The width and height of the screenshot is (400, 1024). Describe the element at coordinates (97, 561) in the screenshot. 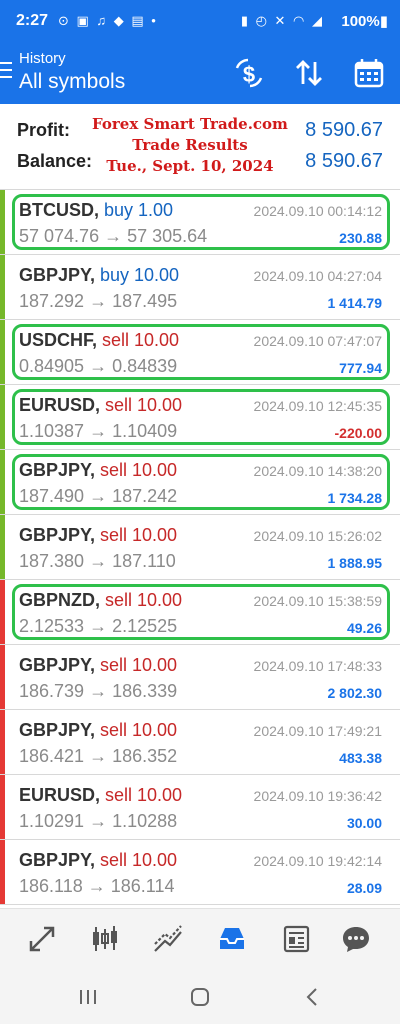

I see `trade-prices: 187.380 → 187.110` at that location.